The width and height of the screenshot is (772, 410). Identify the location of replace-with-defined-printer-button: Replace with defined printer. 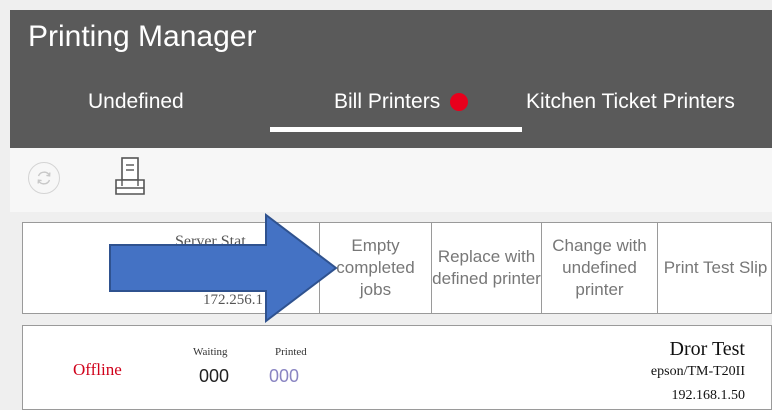
(486, 268).